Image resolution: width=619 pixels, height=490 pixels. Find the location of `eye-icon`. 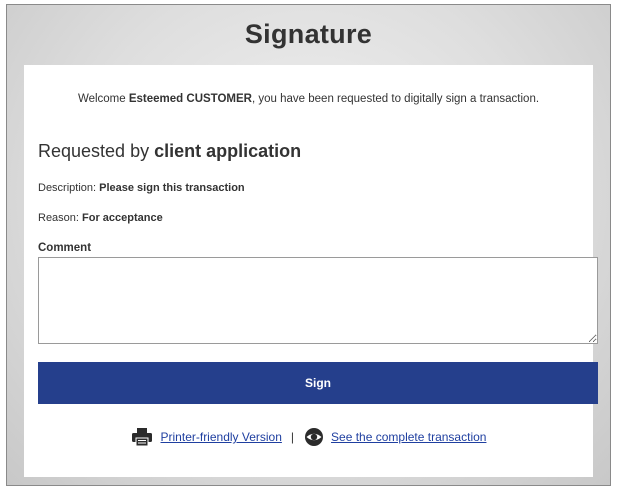

eye-icon is located at coordinates (314, 437).